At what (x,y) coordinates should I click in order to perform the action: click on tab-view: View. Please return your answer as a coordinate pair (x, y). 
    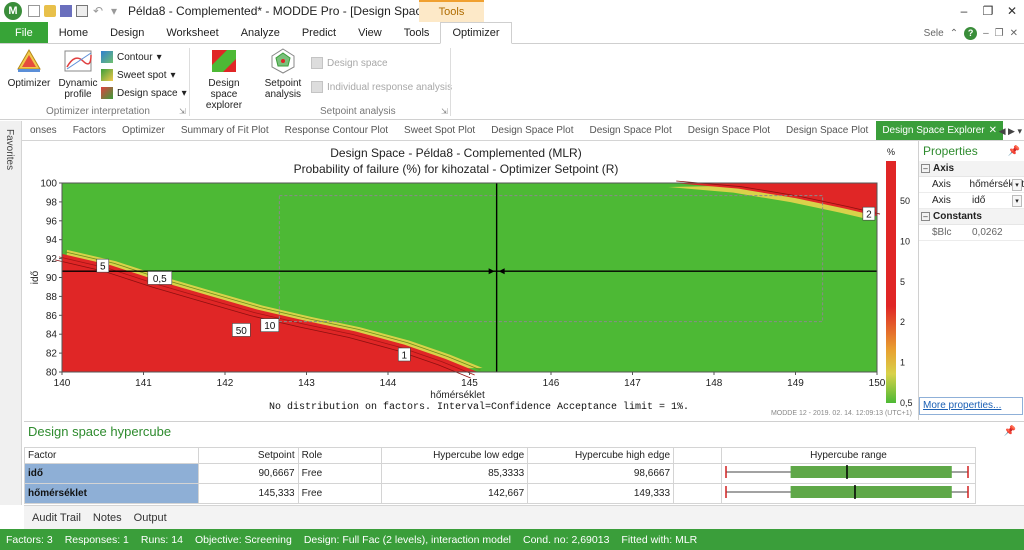
    Looking at the image, I should click on (370, 32).